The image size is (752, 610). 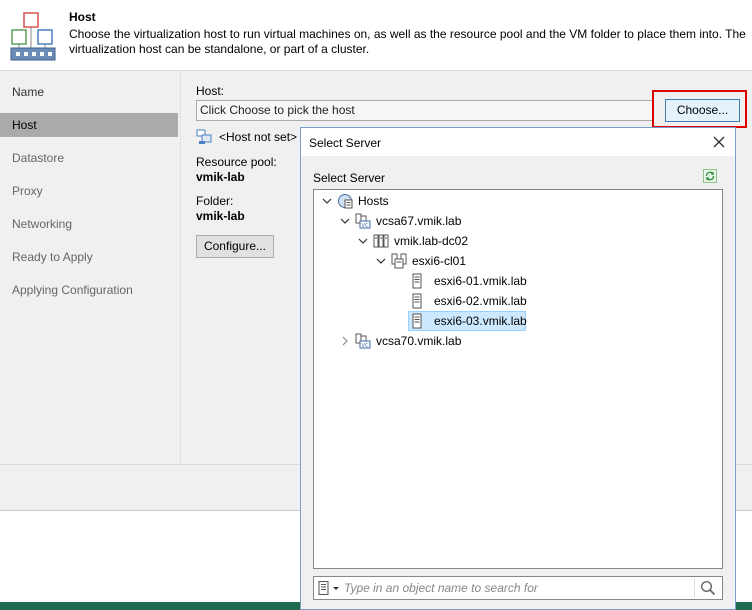 I want to click on wizard-step-title: Host, so click(x=82, y=17).